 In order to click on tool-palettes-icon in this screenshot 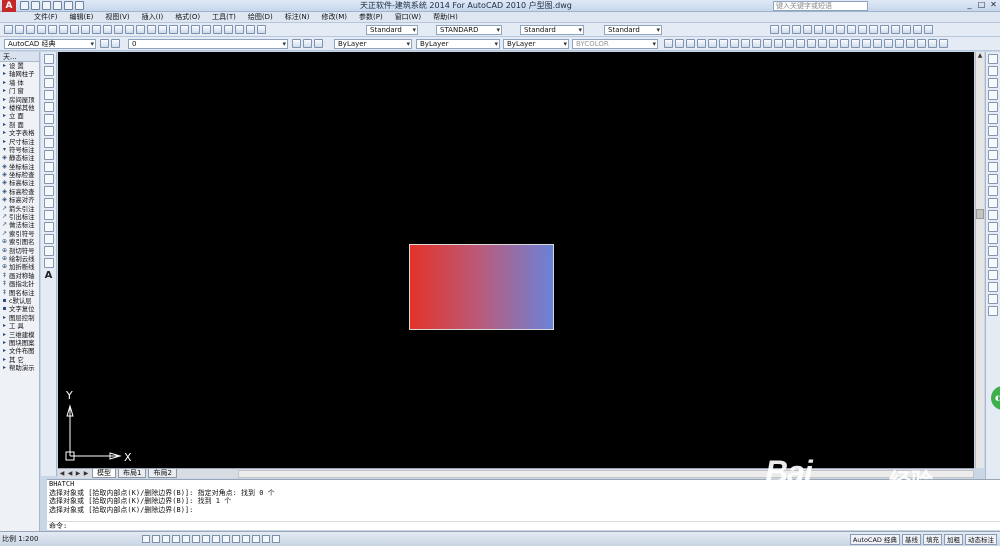, I will do `click(217, 29)`.